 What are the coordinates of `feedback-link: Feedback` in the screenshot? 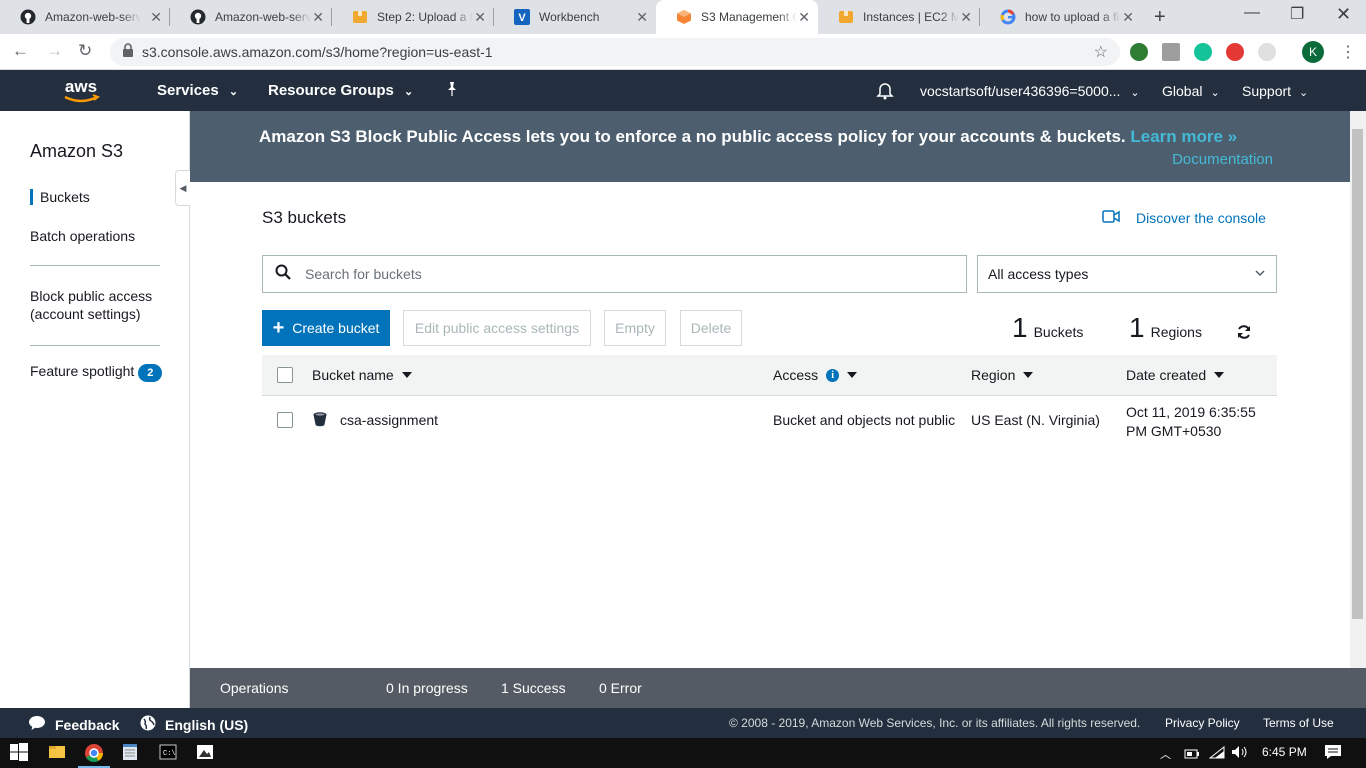 It's located at (74, 724).